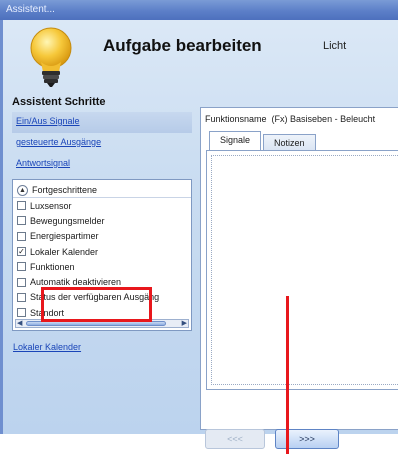  I want to click on option-disable-automatic: Automatik deaktivieren, so click(102, 281).